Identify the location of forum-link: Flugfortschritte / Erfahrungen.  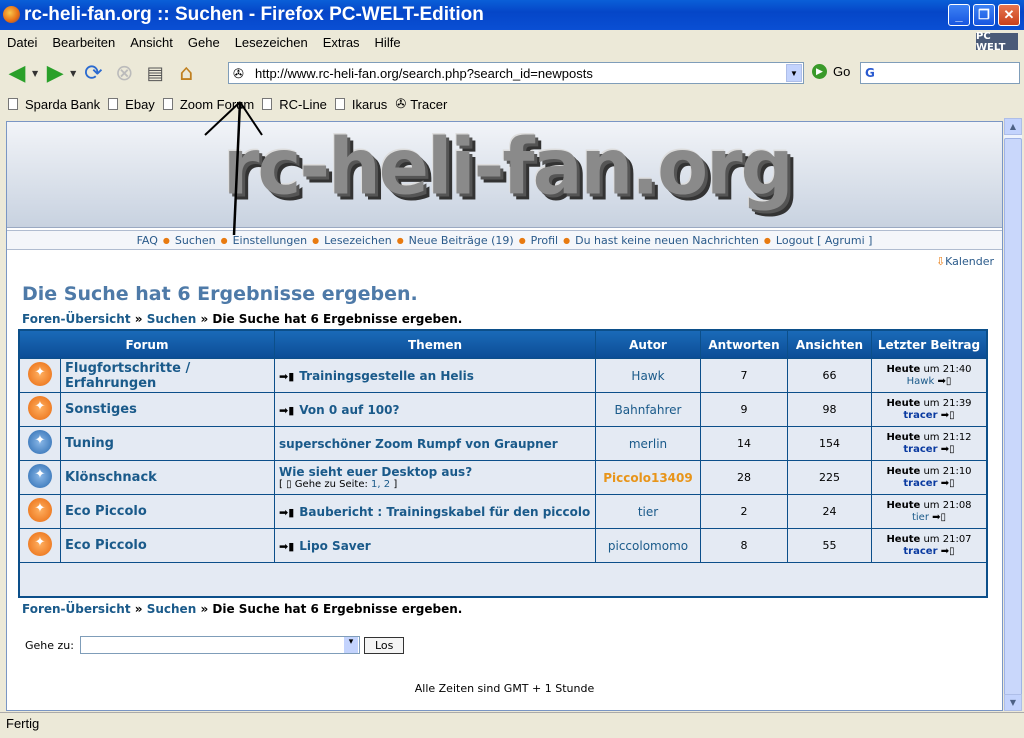
(167, 375).